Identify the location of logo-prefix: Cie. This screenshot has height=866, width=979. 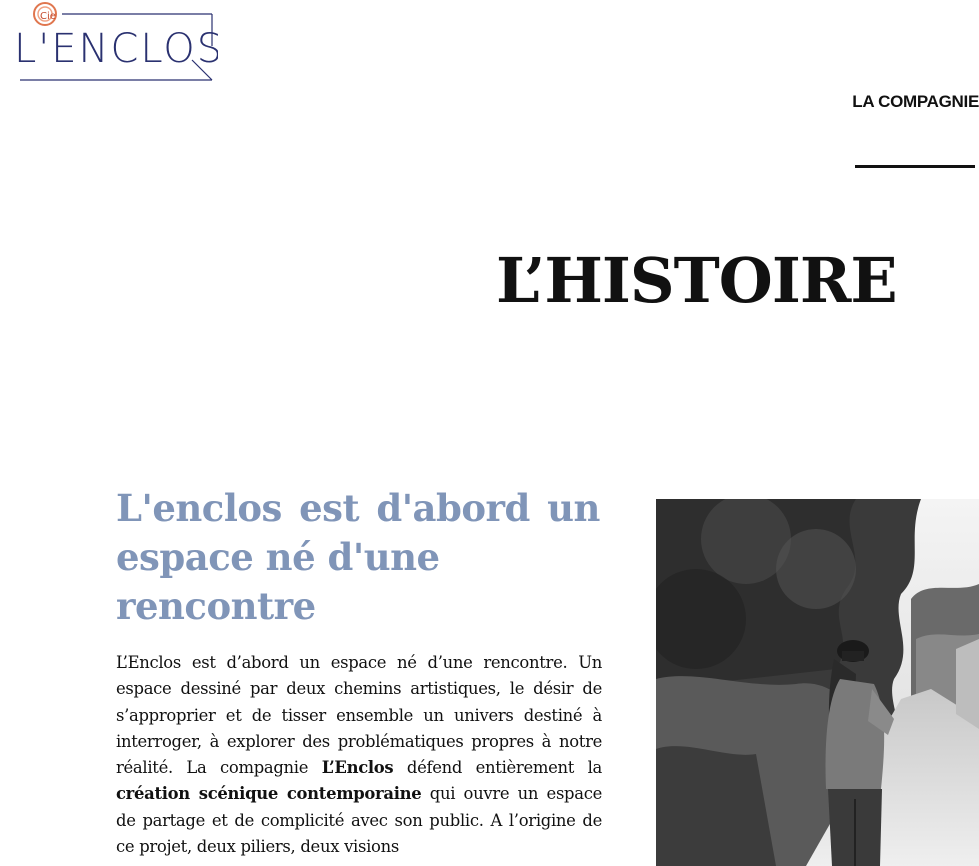
(48, 16).